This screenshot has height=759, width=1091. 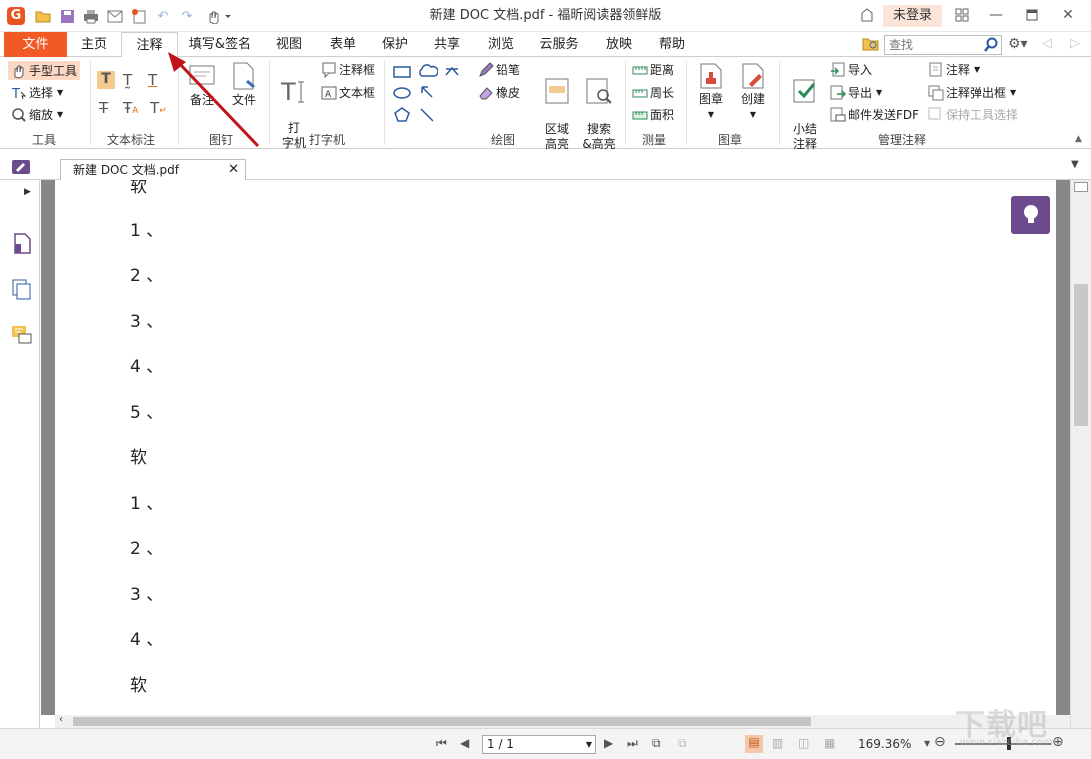 I want to click on login-button: 未登录, so click(x=912, y=16).